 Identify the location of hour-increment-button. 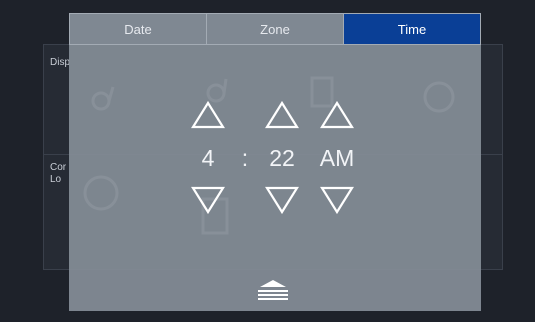
(208, 115).